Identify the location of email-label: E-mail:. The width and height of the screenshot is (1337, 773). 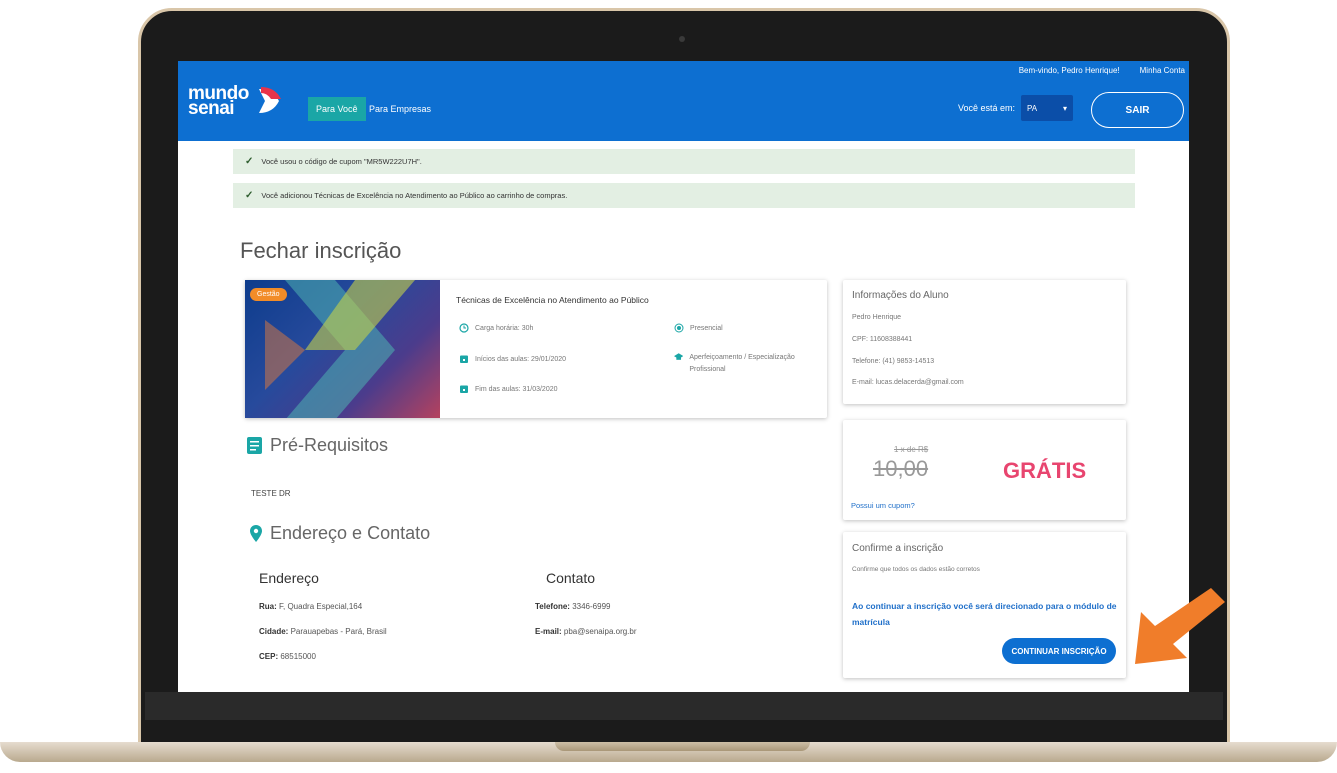
(548, 631).